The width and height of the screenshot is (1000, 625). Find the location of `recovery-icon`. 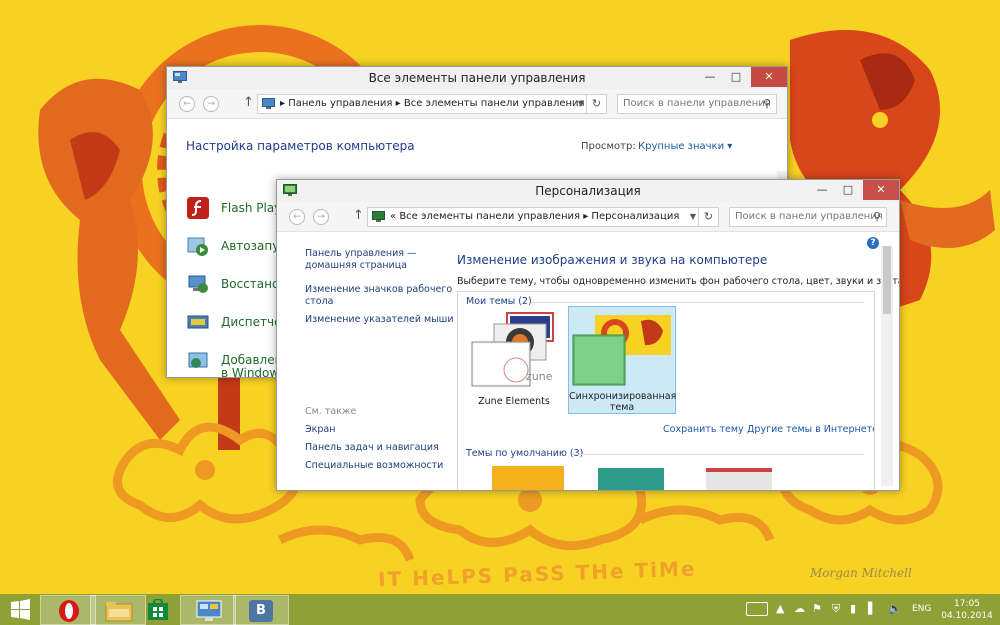

recovery-icon is located at coordinates (198, 284).